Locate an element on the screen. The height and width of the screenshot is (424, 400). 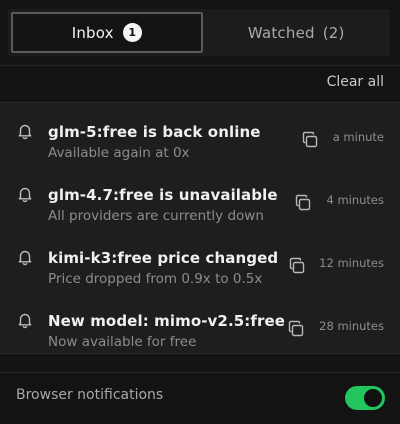
notification-title: glm-4.7:free is unavailable is located at coordinates (163, 195).